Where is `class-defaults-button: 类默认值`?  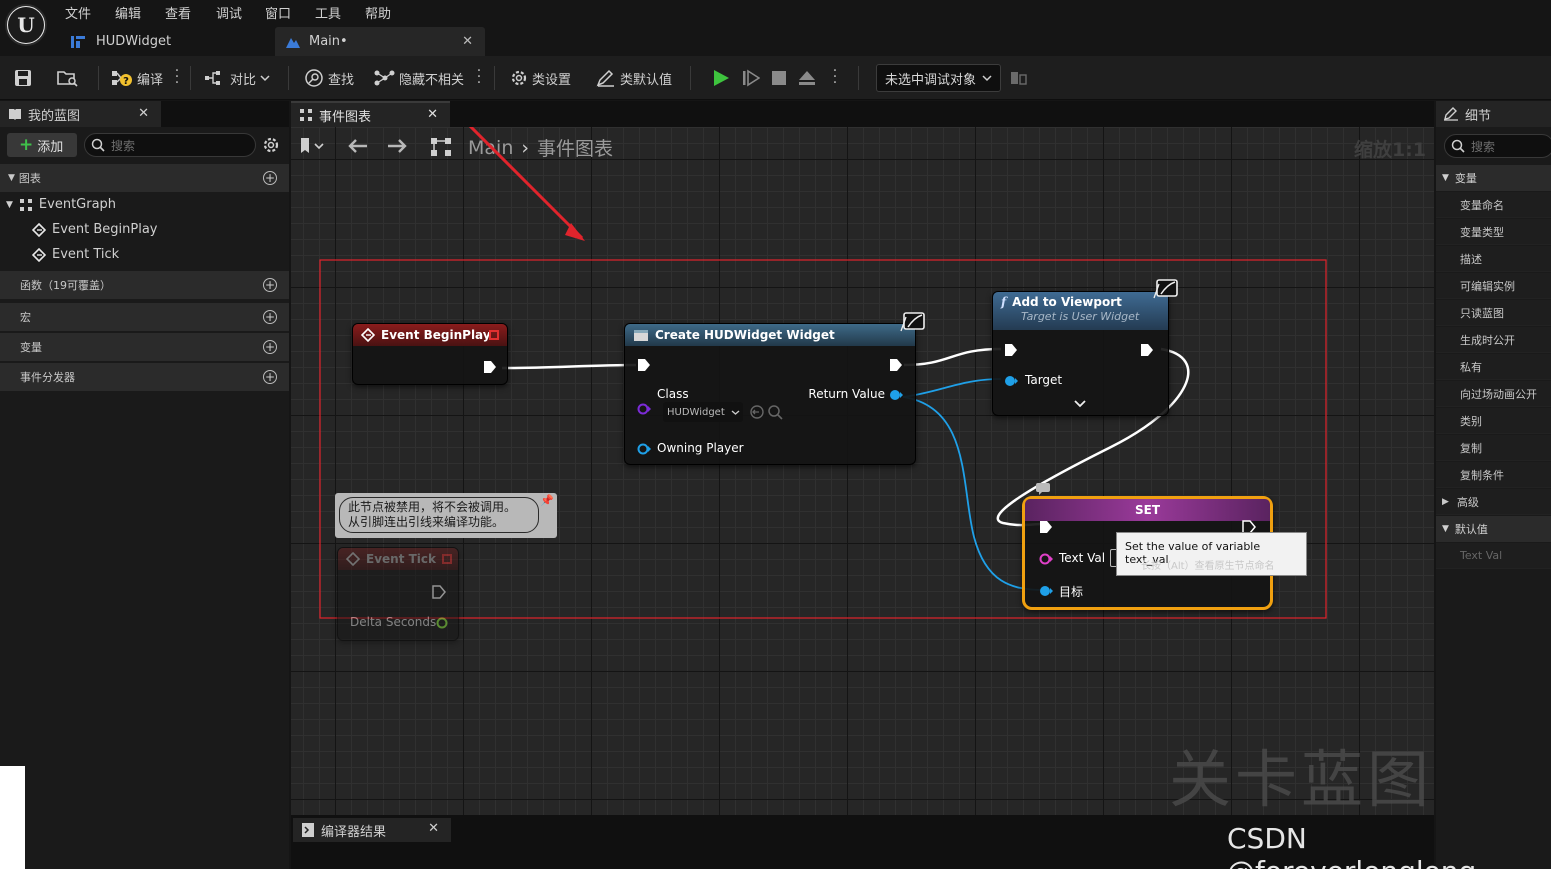
class-defaults-button: 类默认值 is located at coordinates (634, 78).